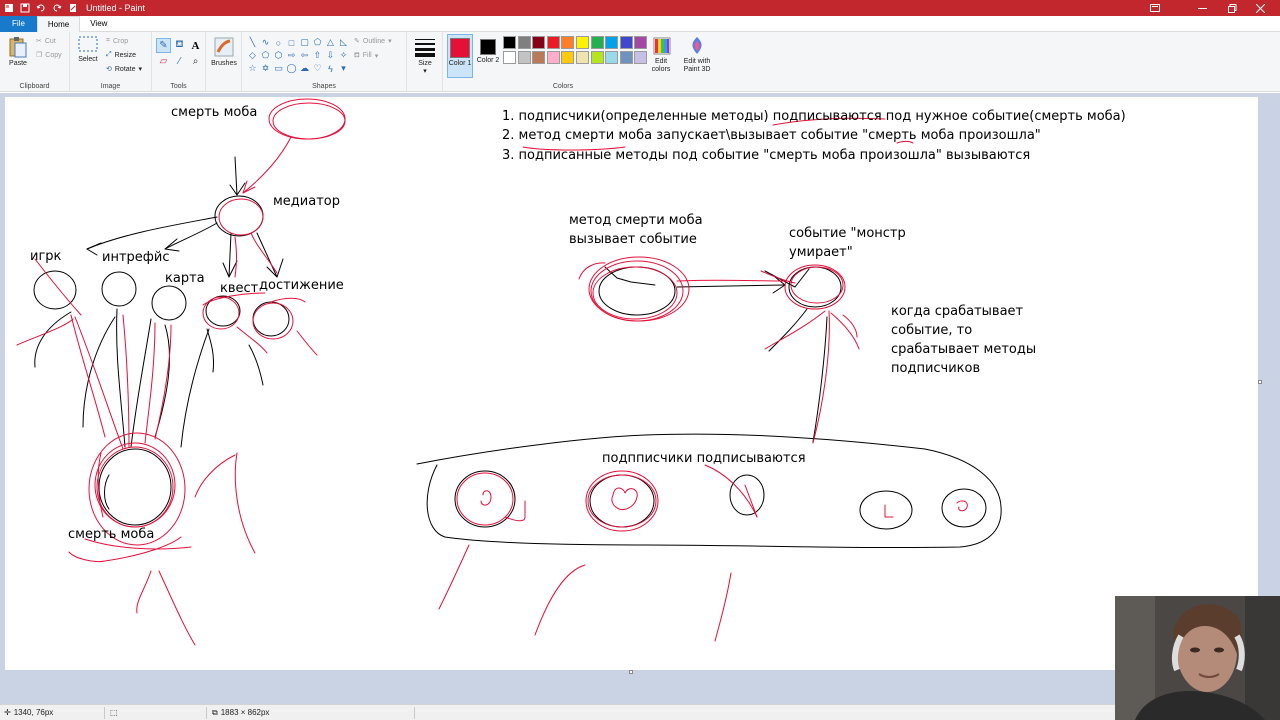 The image size is (1280, 720). Describe the element at coordinates (317, 42) in the screenshot. I see `polygon-shape-icon: ⬠` at that location.